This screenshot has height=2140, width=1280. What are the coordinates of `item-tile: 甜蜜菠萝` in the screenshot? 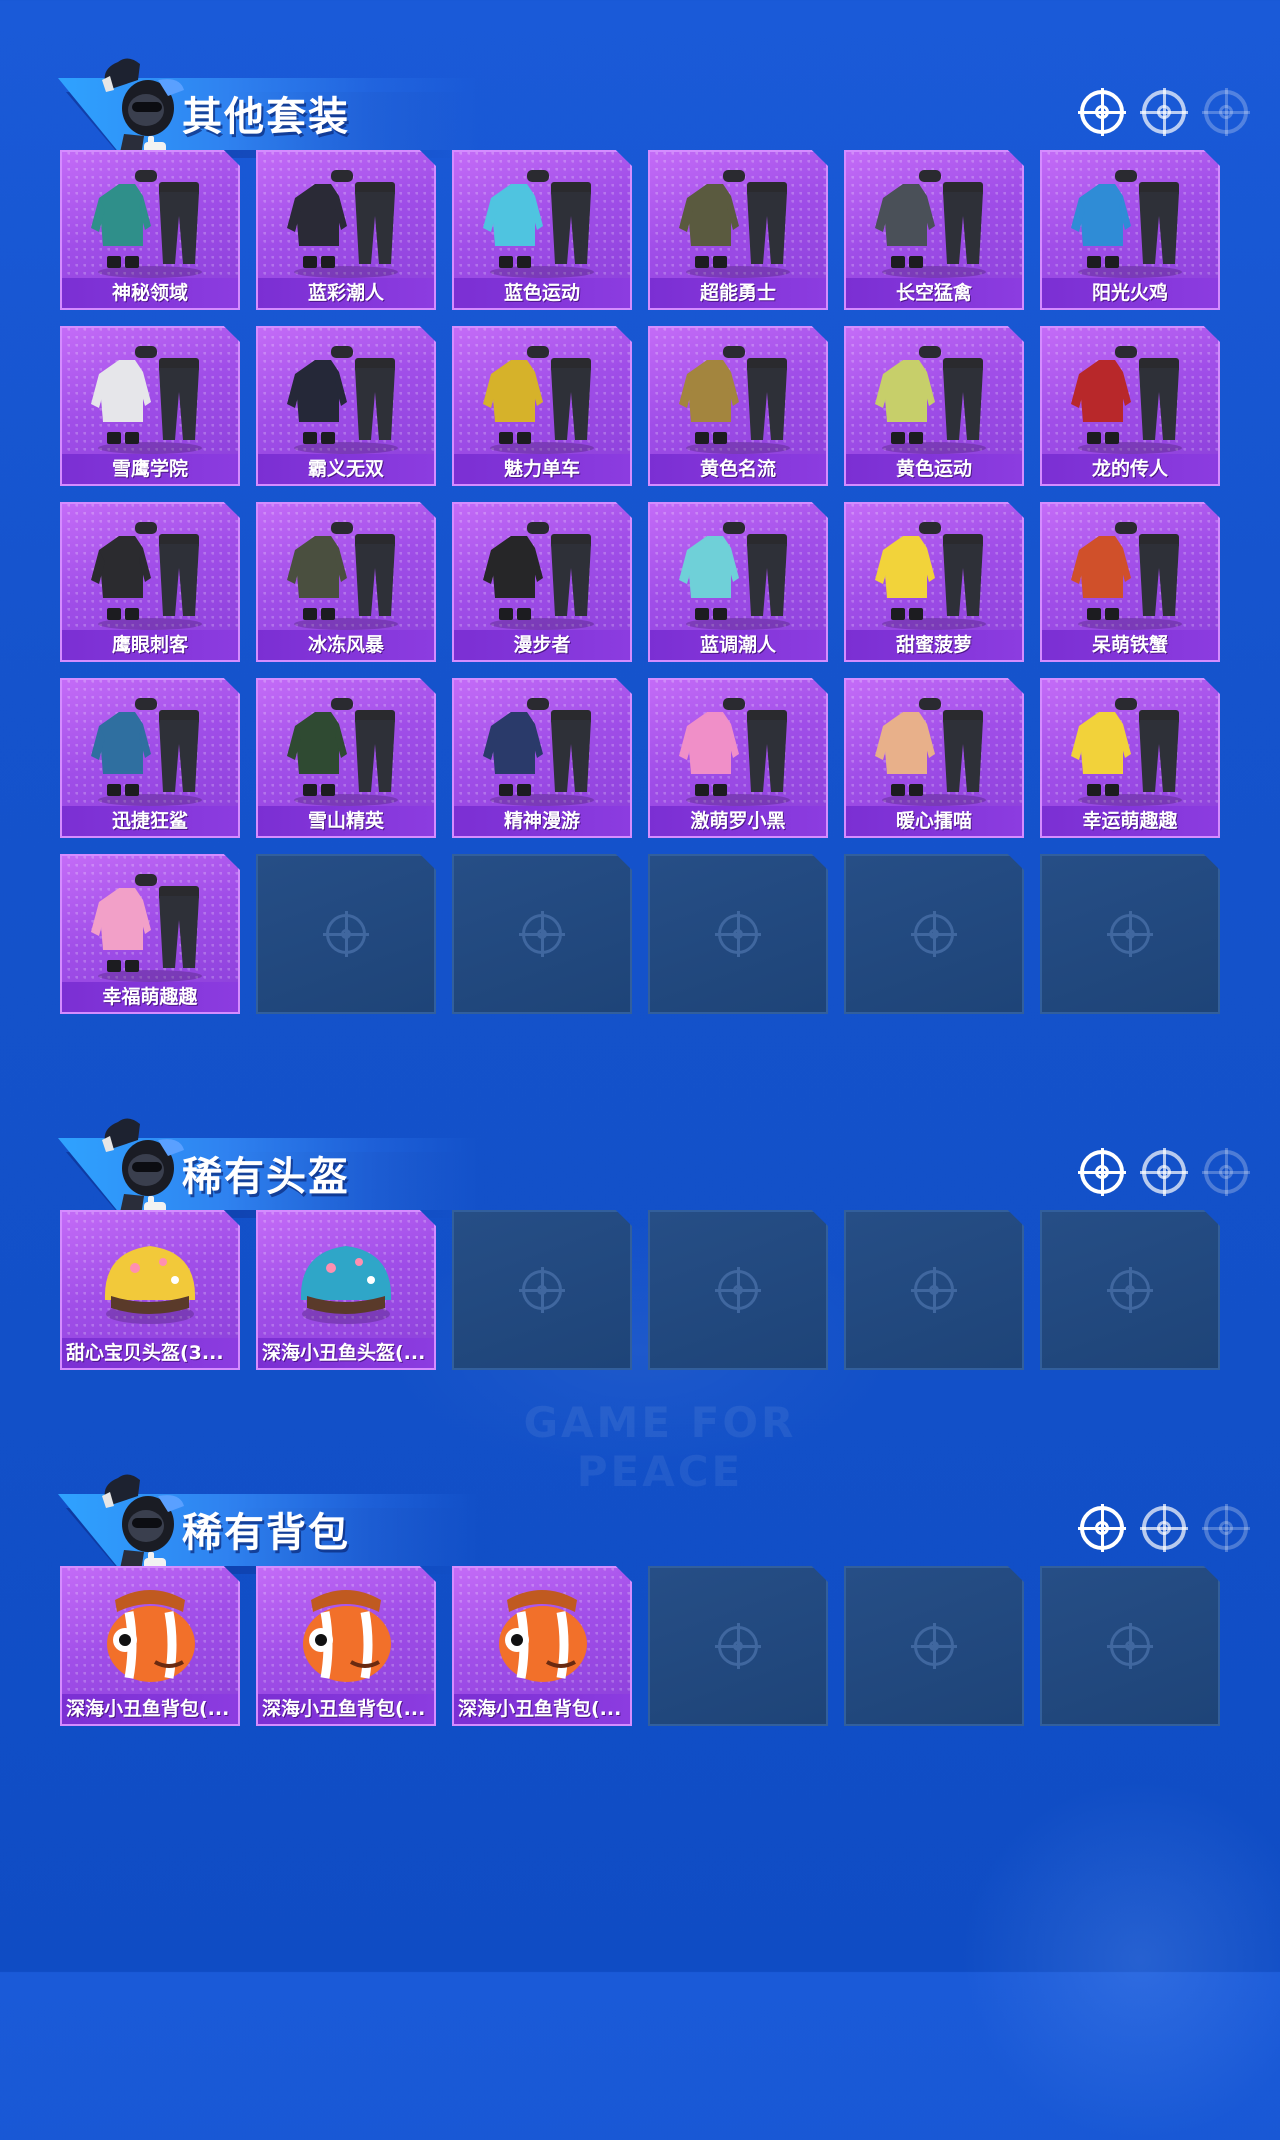 It's located at (934, 582).